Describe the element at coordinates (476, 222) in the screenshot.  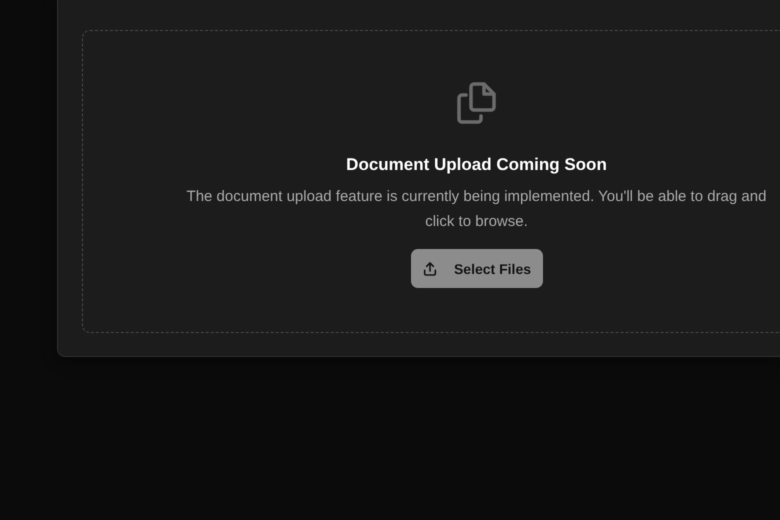
I see `description-line: click to browse.` at that location.